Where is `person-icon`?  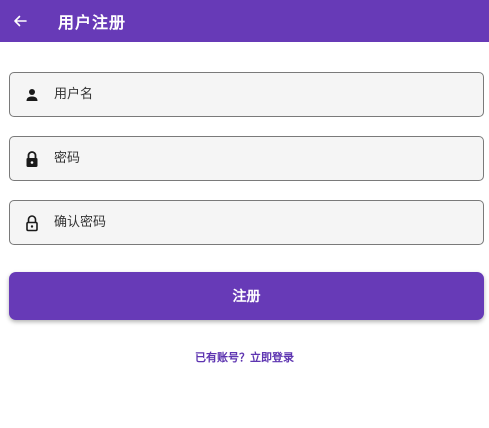
person-icon is located at coordinates (32, 95).